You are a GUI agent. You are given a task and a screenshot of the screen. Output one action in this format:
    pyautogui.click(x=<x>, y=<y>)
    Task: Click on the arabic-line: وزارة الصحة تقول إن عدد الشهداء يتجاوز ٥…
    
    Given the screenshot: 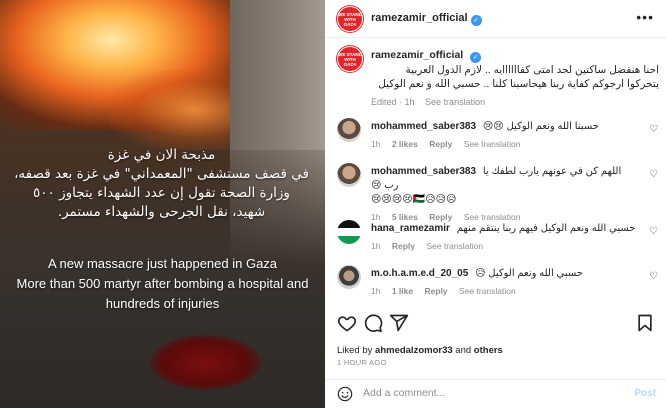 What is the action you would take?
    pyautogui.click(x=161, y=193)
    